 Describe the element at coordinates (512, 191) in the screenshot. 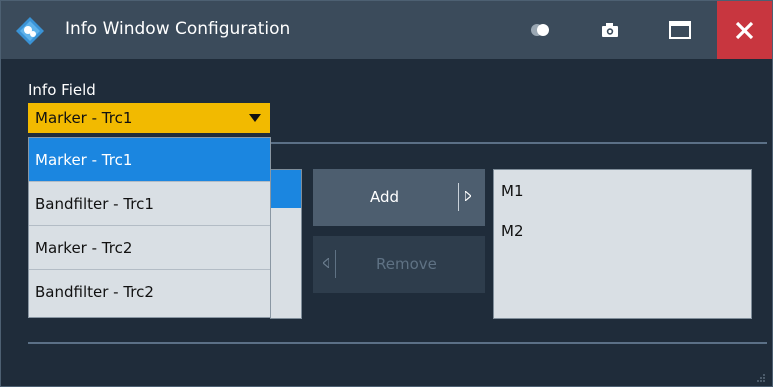

I see `list-item: M1` at that location.